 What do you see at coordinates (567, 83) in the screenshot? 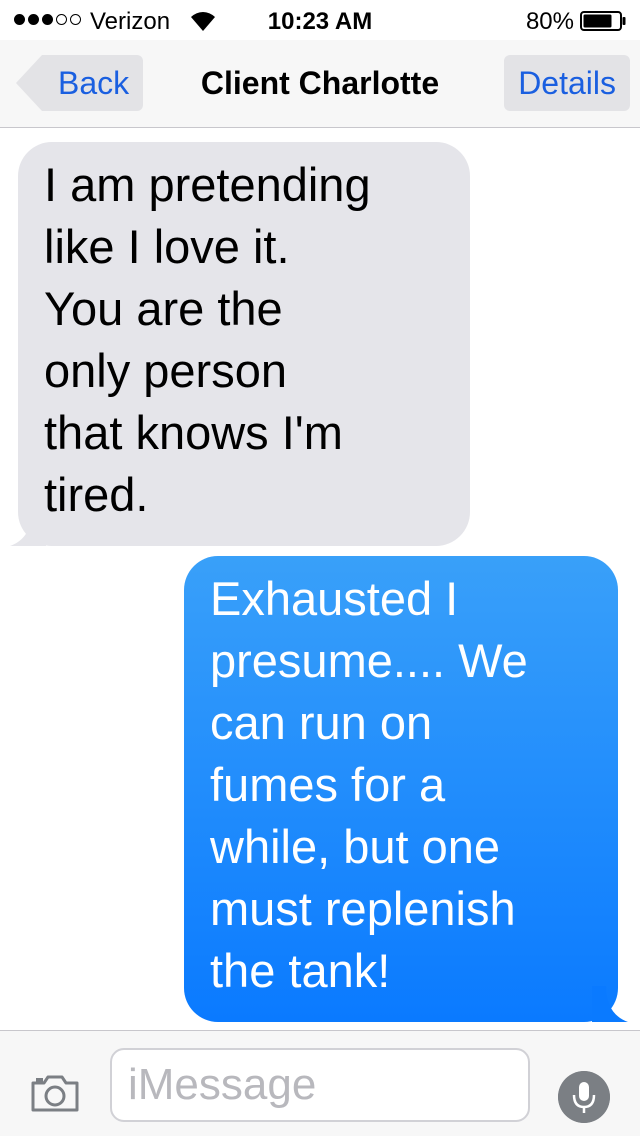
I see `details-button: Details` at bounding box center [567, 83].